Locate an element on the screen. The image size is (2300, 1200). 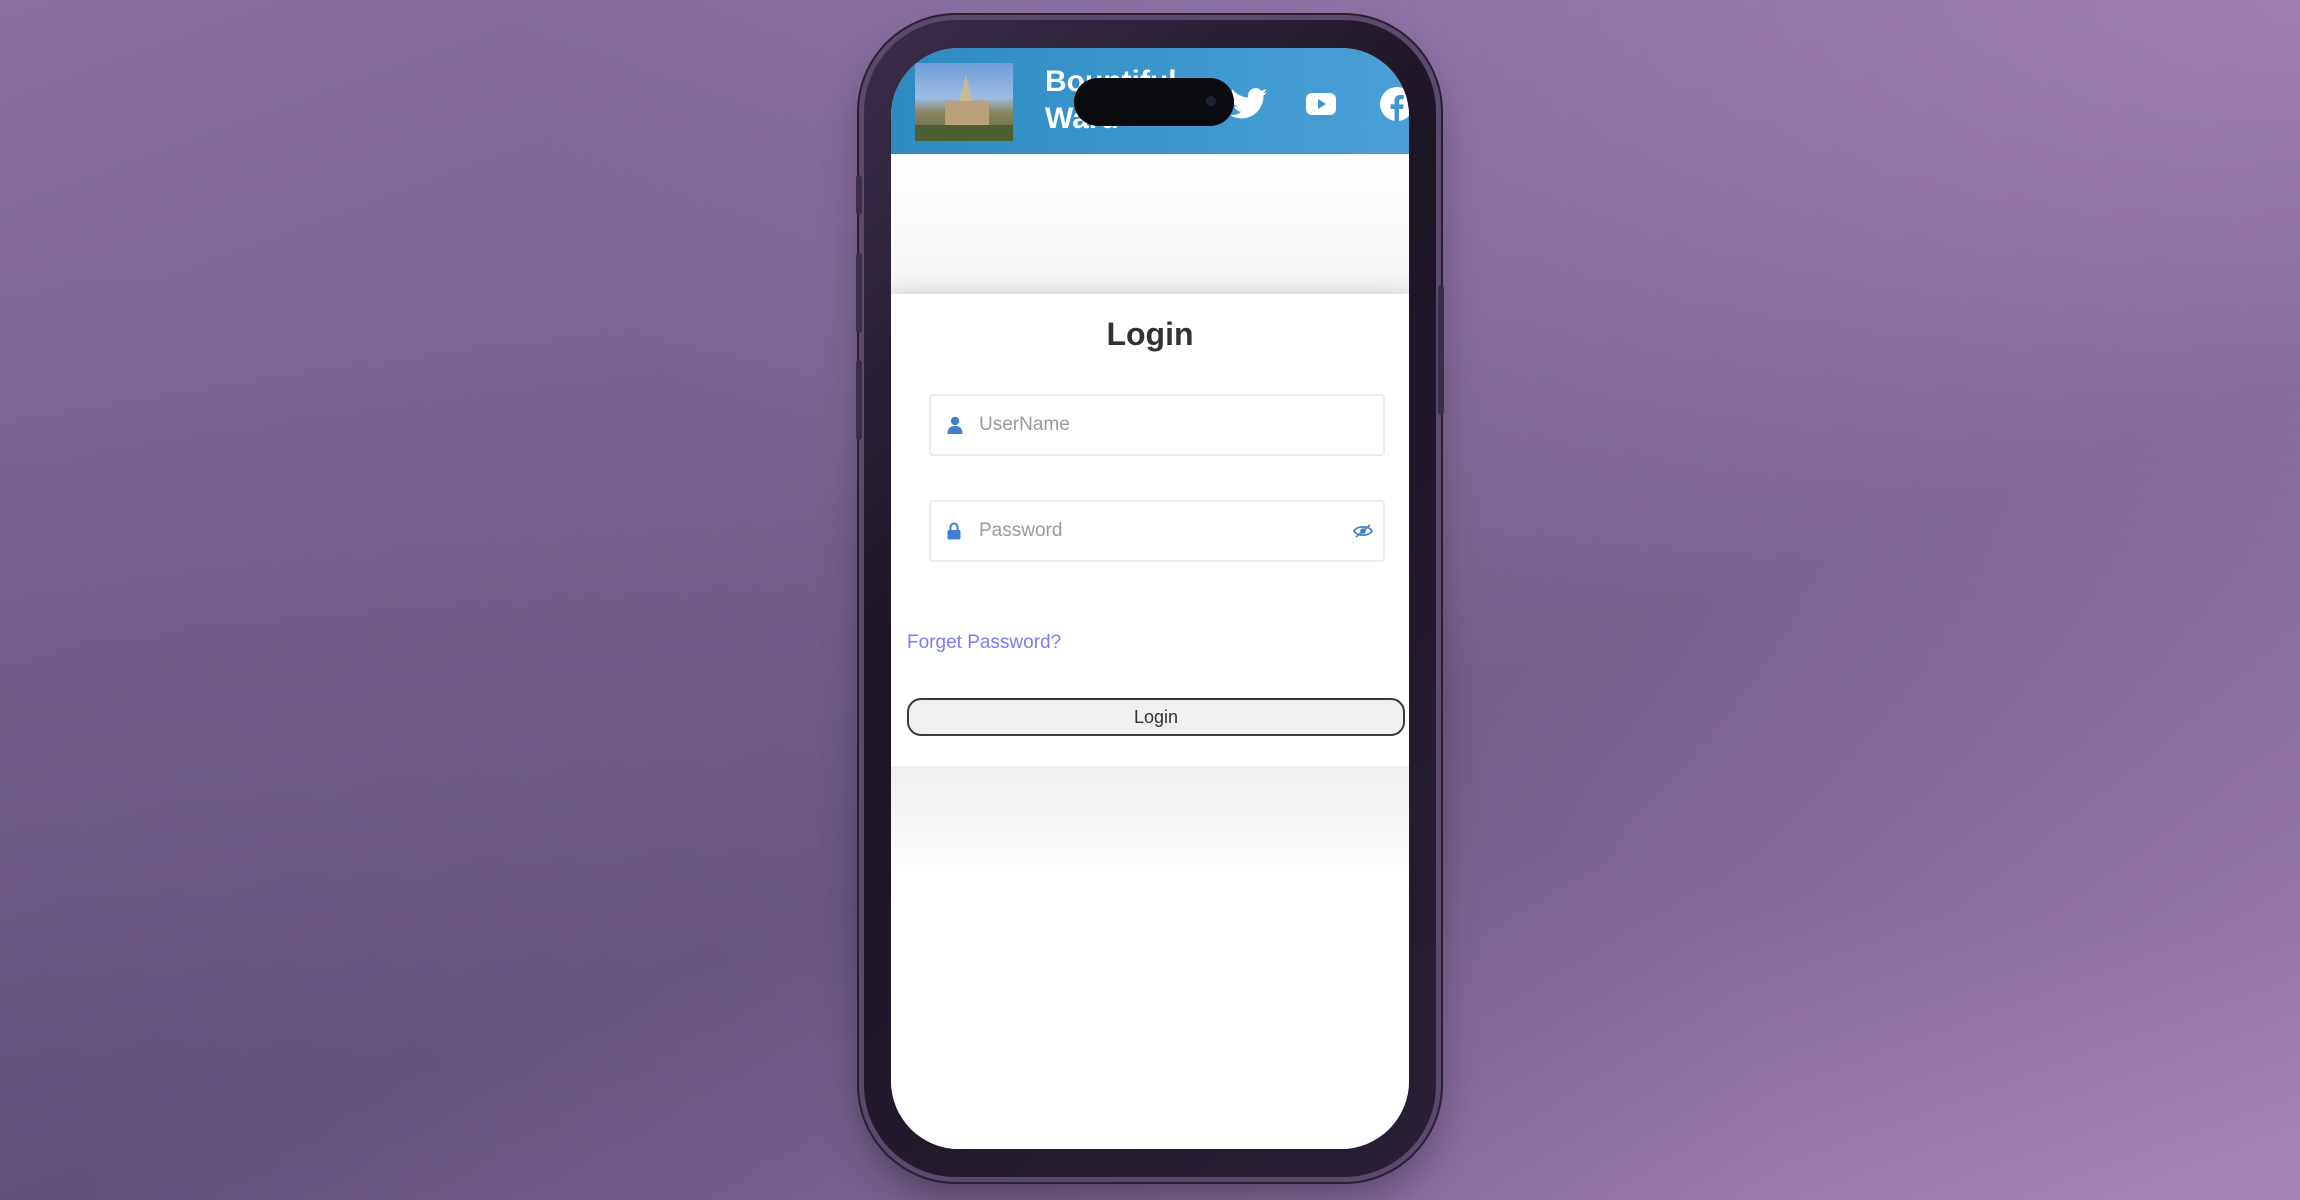
login-button: Login is located at coordinates (1156, 717).